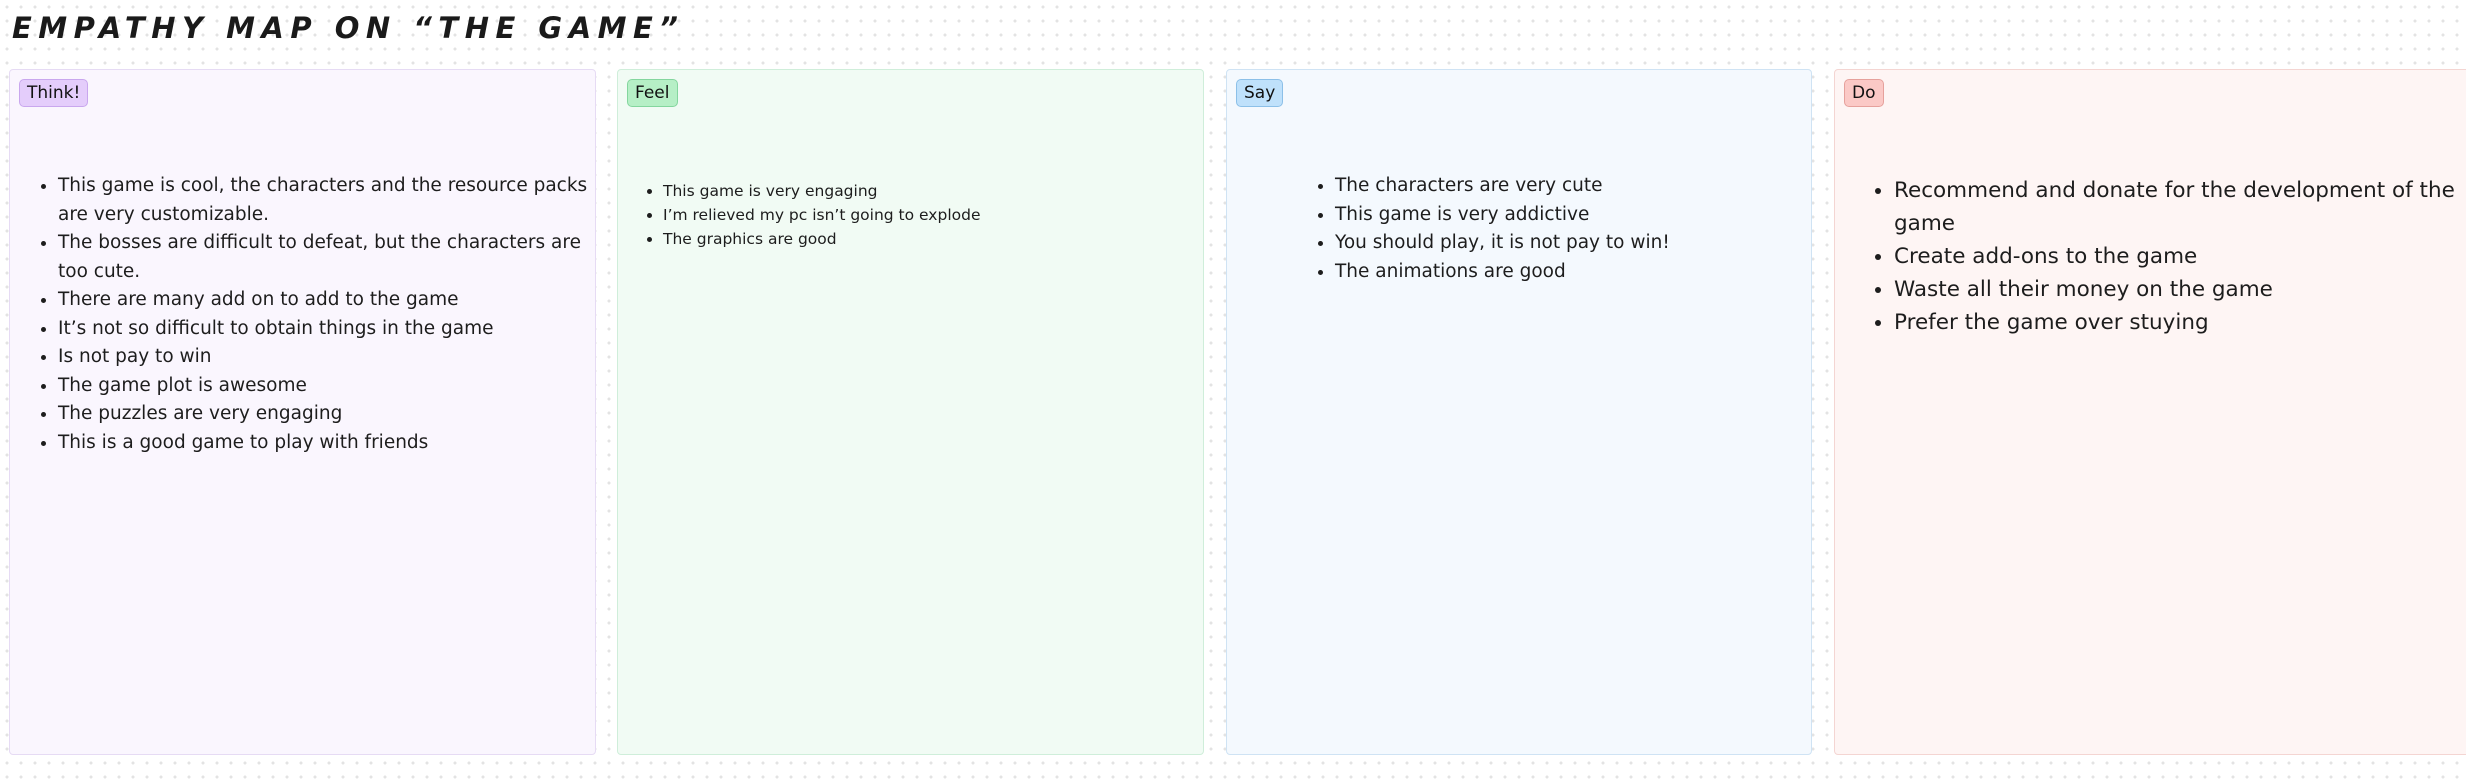 This screenshot has height=784, width=2466. Describe the element at coordinates (326, 357) in the screenshot. I see `note-item: Is not pay to win` at that location.